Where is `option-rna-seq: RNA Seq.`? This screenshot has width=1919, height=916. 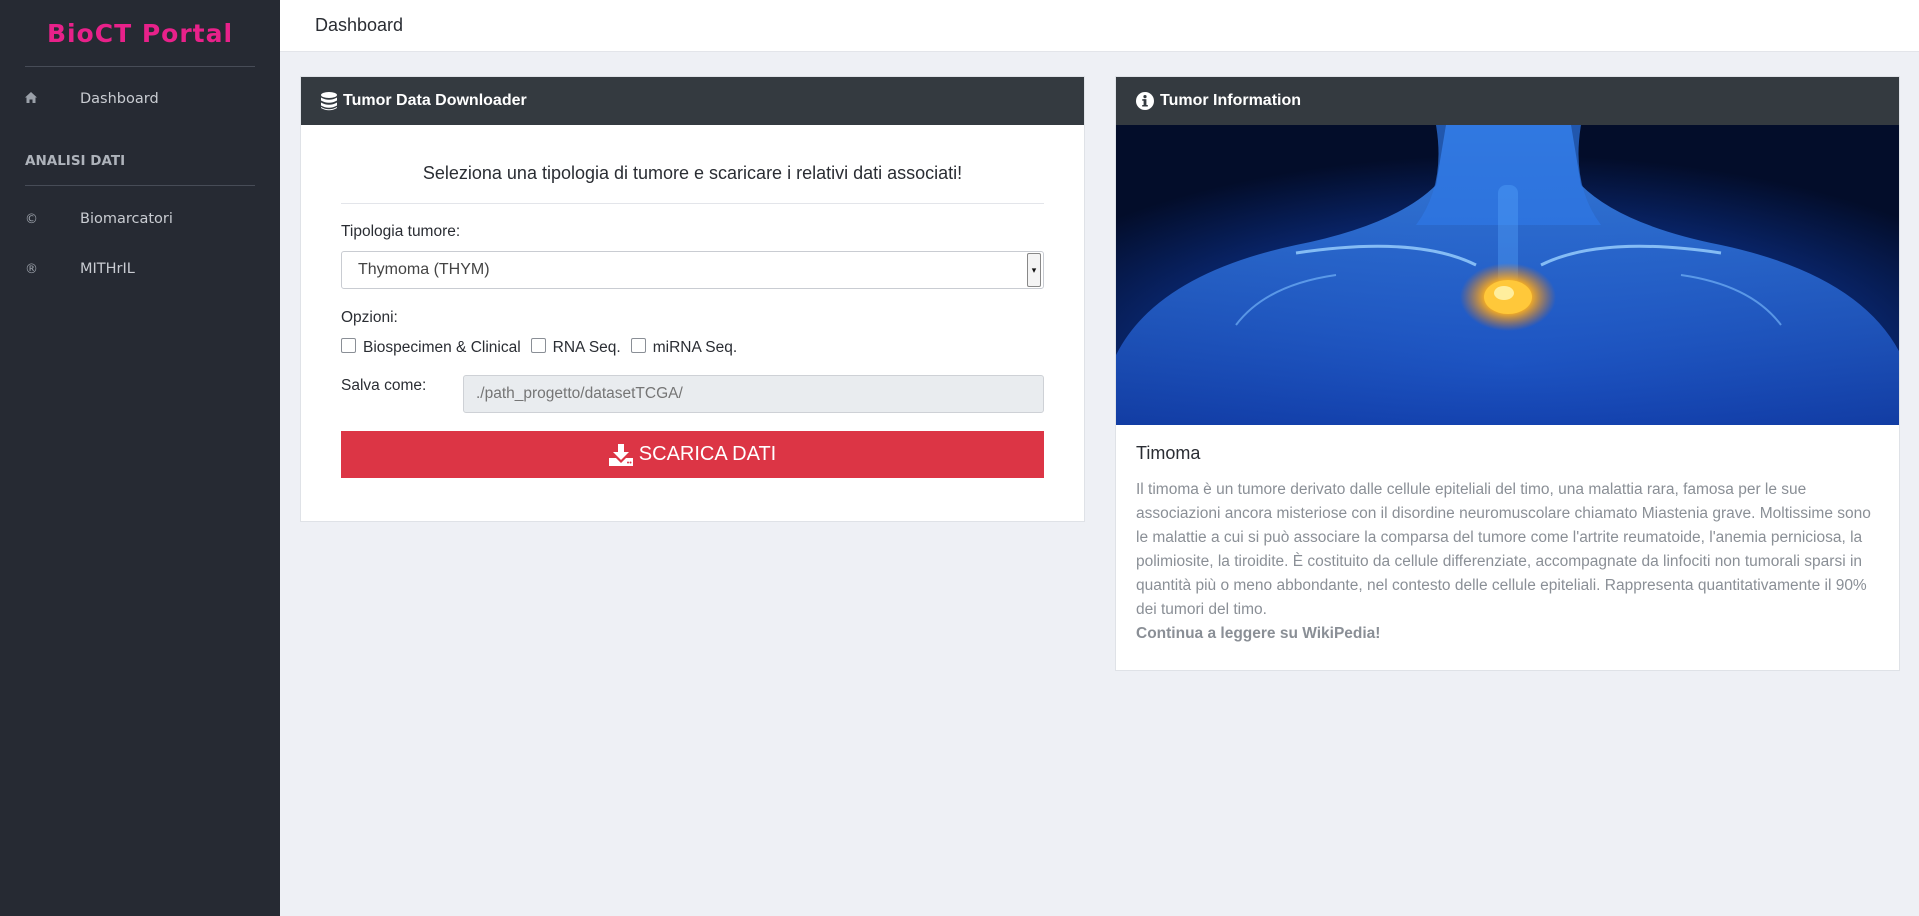
option-rna-seq: RNA Seq. is located at coordinates (575, 347).